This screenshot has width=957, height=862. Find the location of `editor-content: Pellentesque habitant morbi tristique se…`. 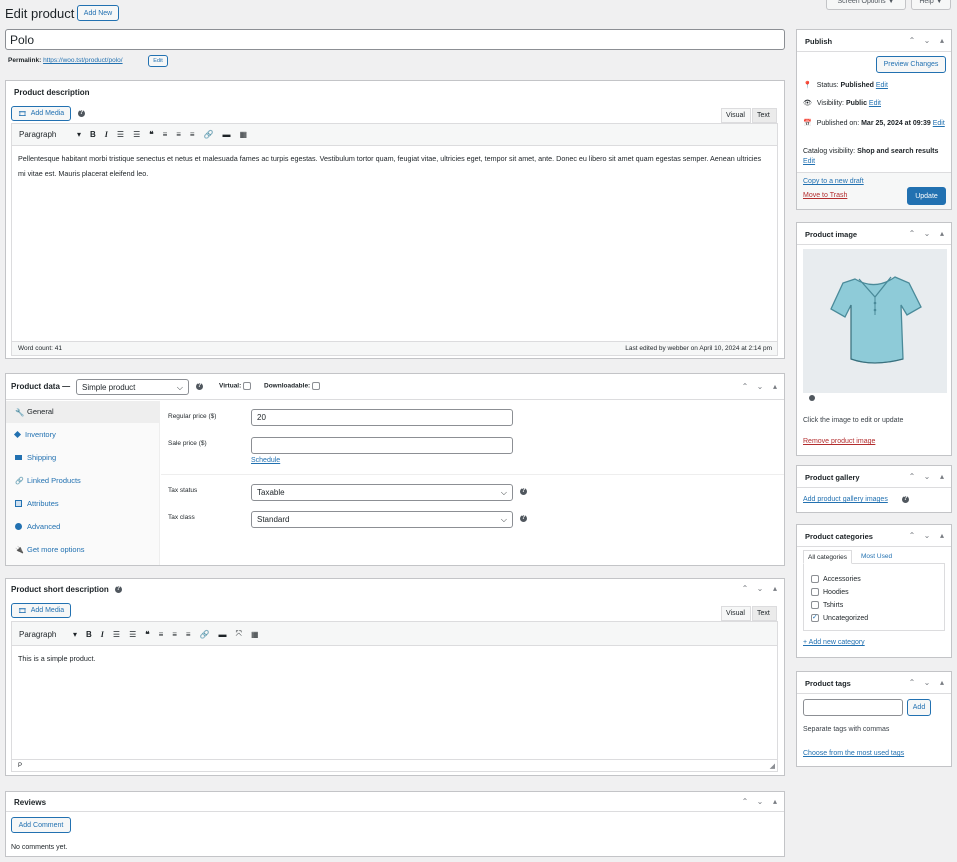

editor-content: Pellentesque habitant morbi tristique se… is located at coordinates (393, 166).